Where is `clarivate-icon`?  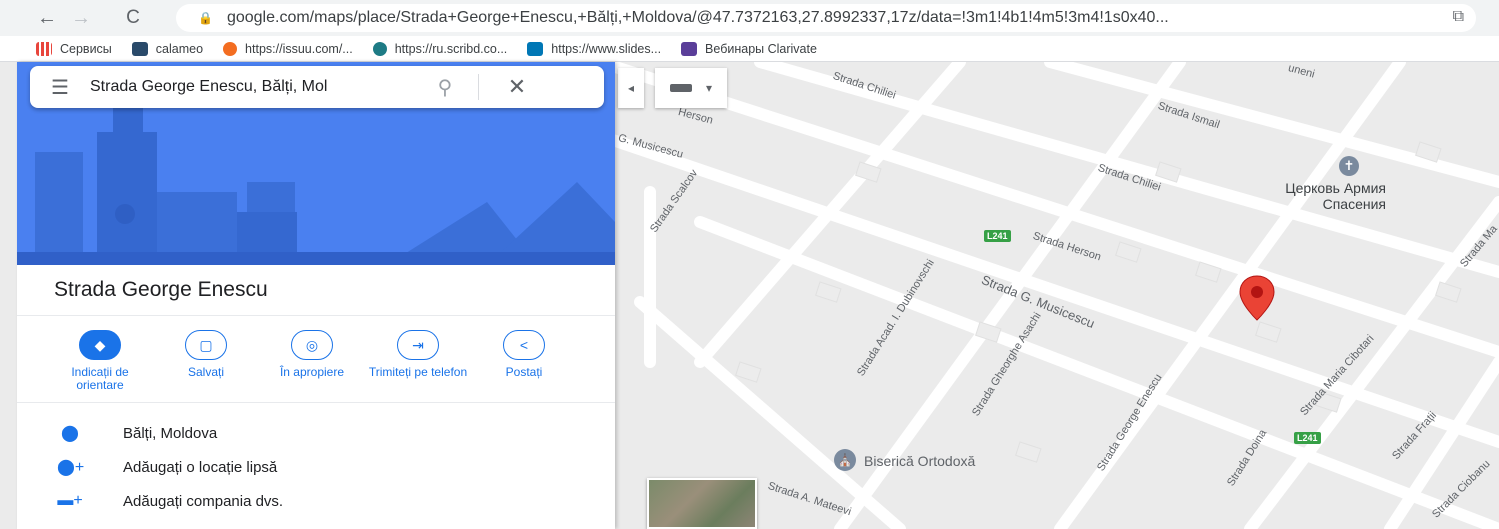 clarivate-icon is located at coordinates (689, 48).